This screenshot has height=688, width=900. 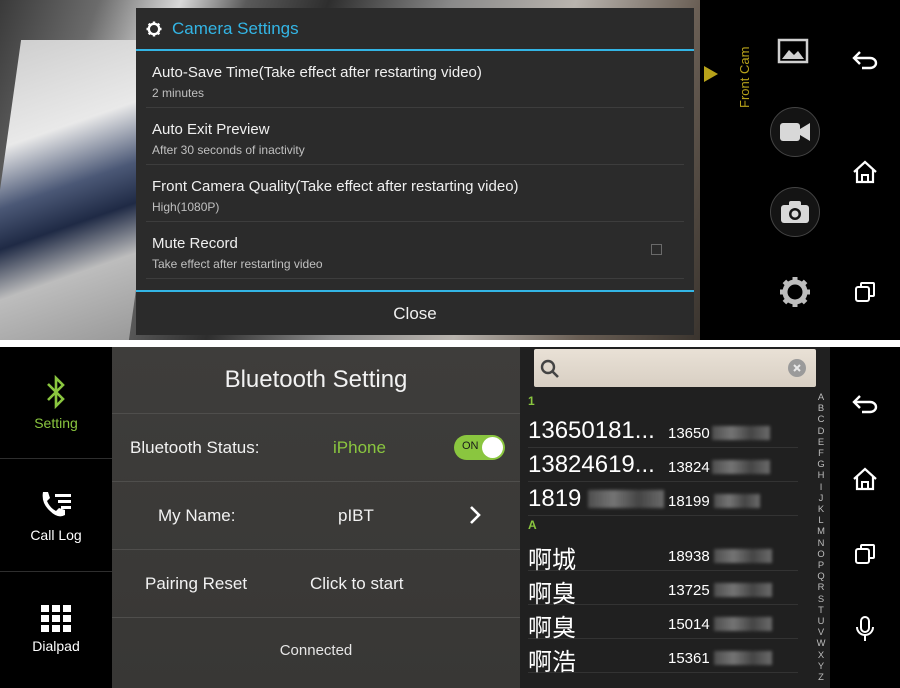 What do you see at coordinates (821, 542) in the screenshot?
I see `index-letter: N` at bounding box center [821, 542].